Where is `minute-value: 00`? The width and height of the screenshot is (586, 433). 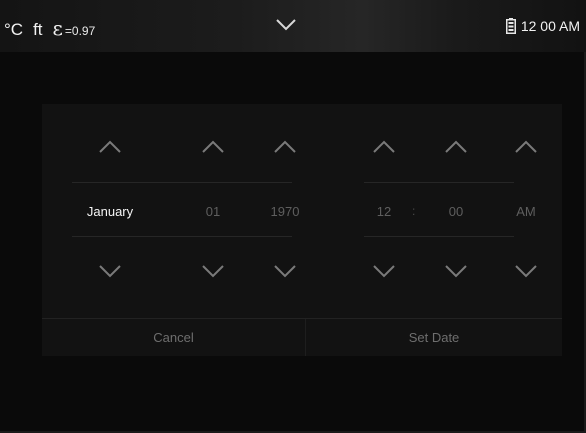 minute-value: 00 is located at coordinates (456, 211).